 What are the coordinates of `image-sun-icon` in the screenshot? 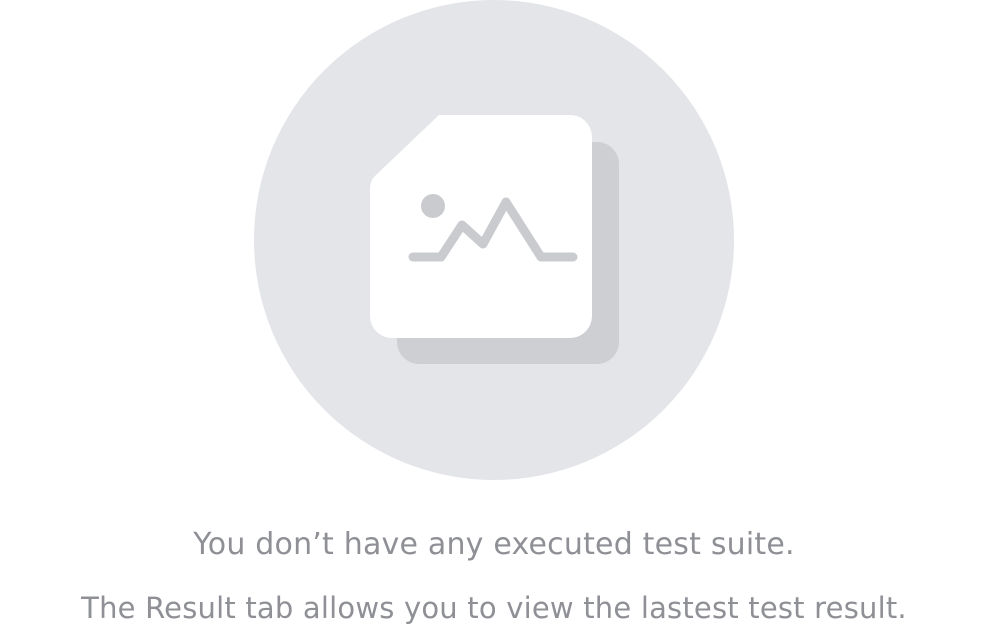 It's located at (433, 206).